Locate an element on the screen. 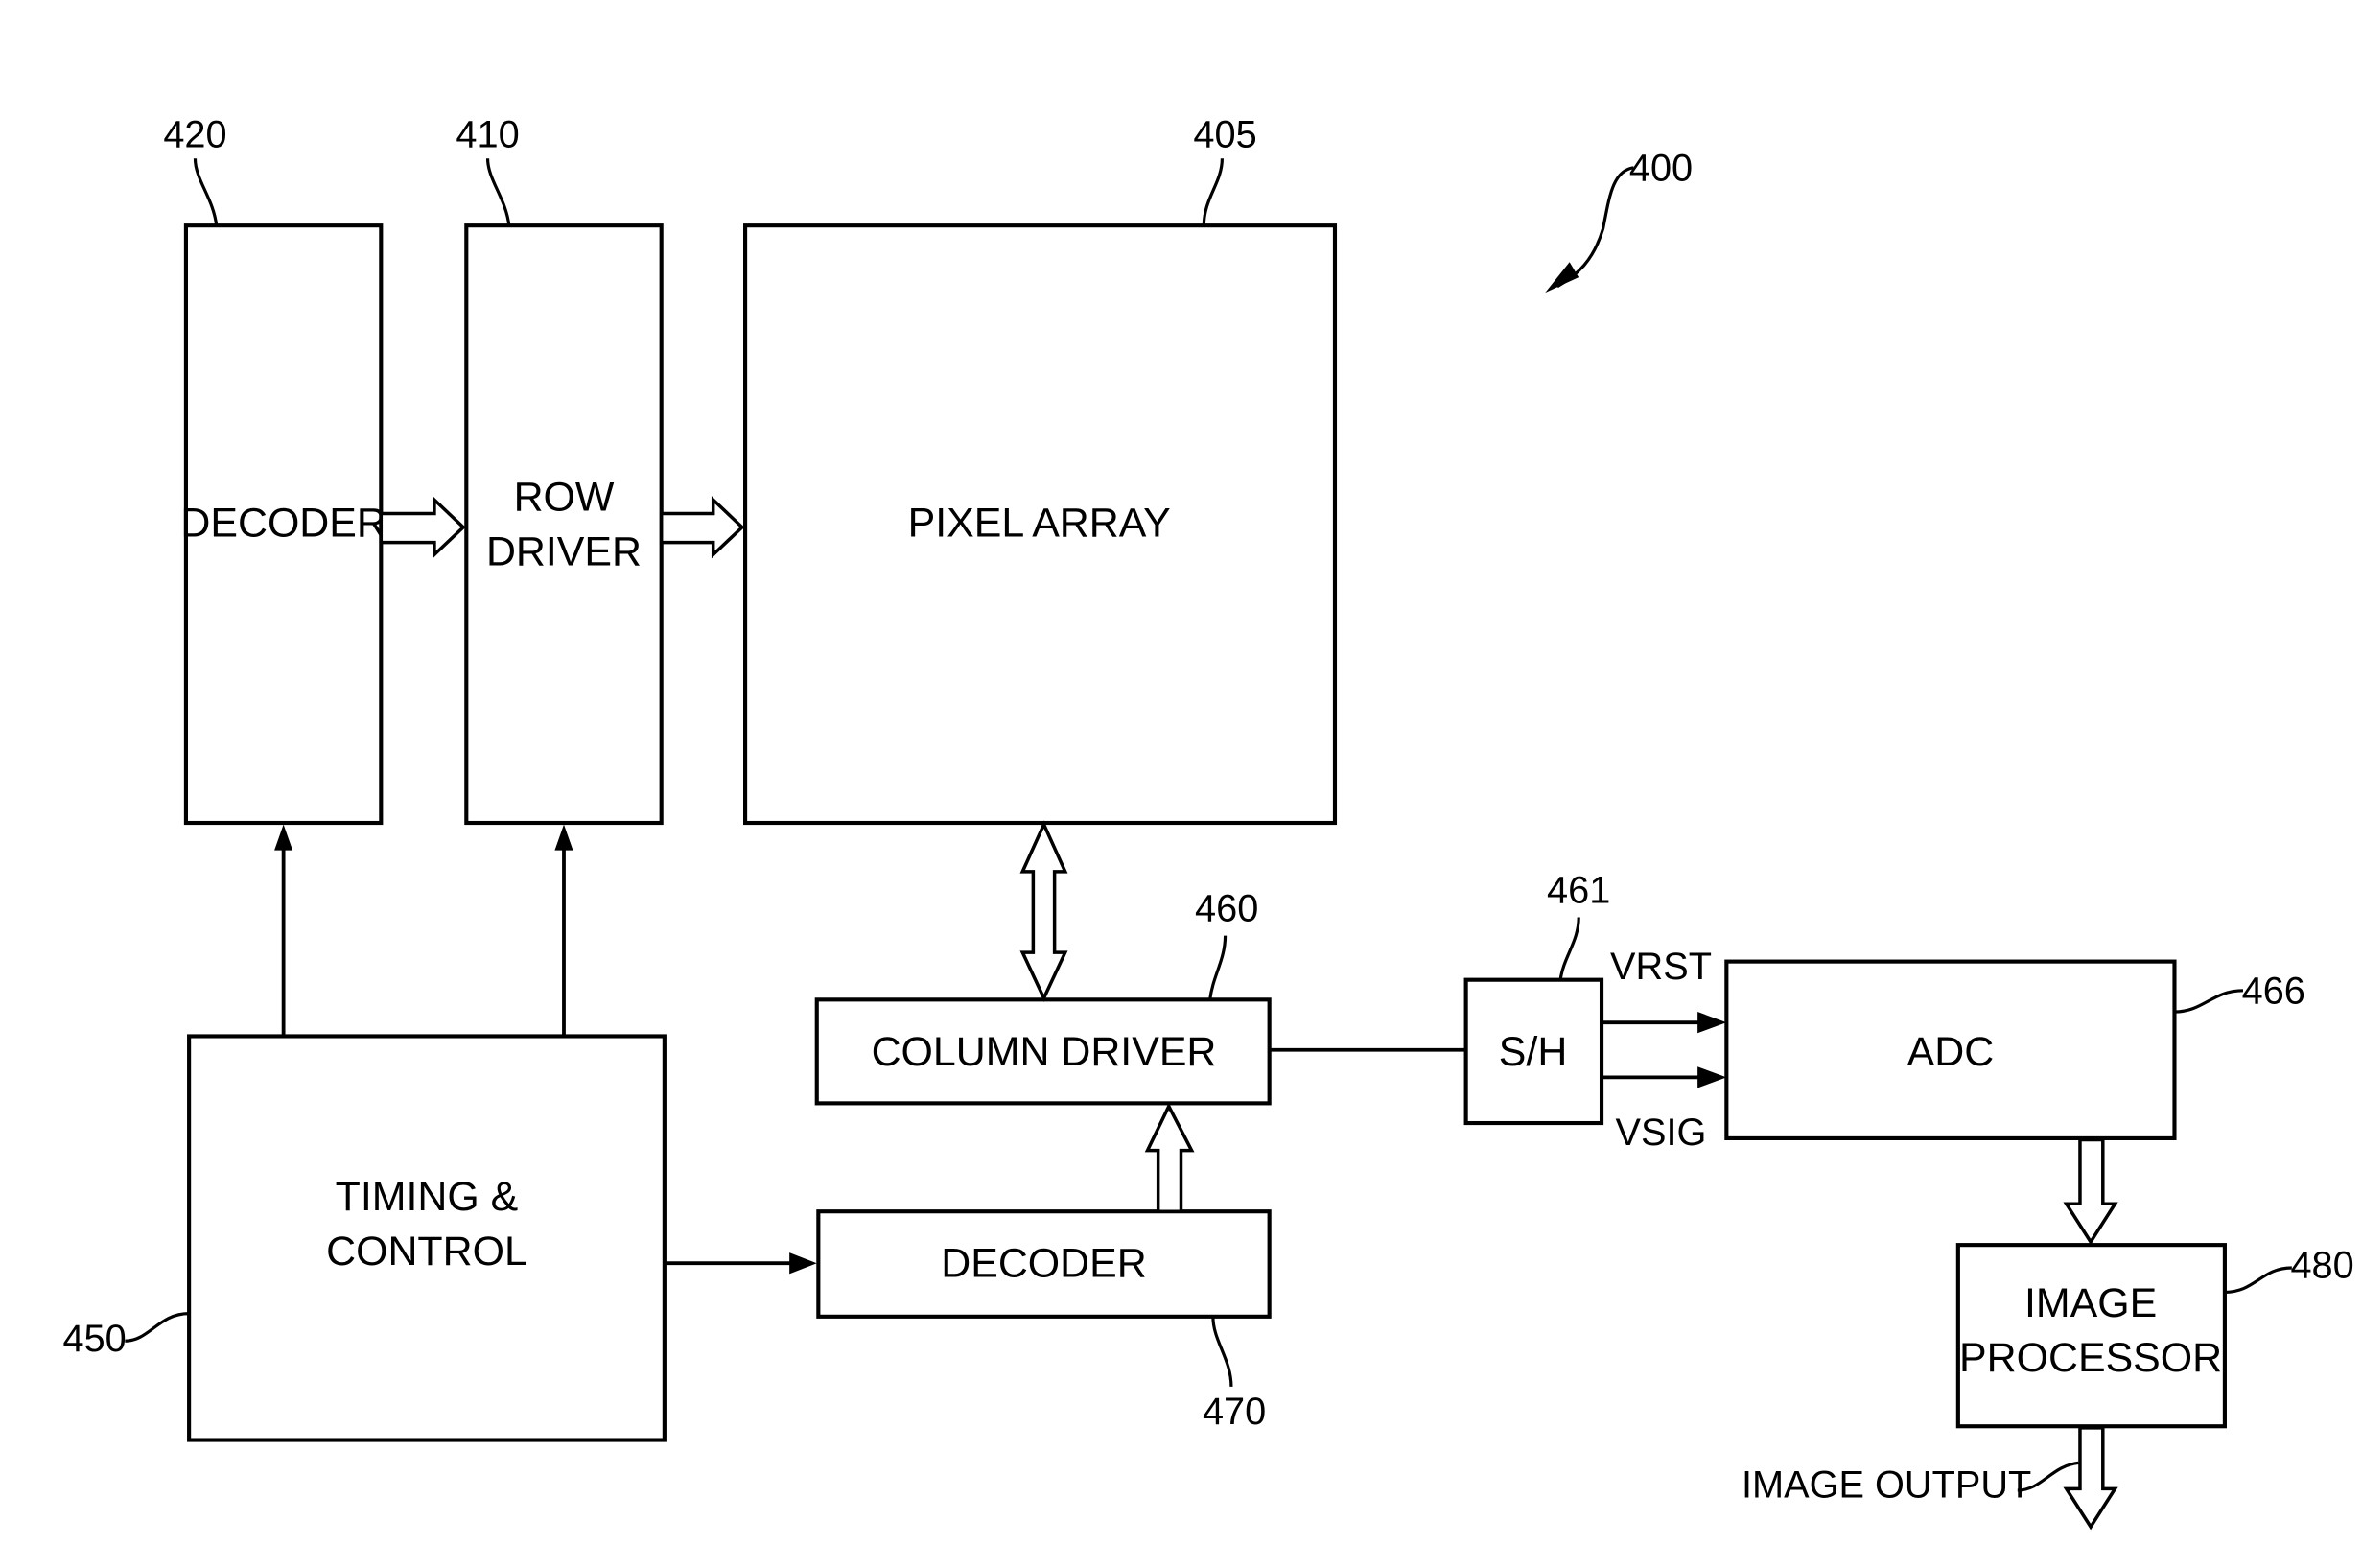 This screenshot has height=1568, width=2362. pixel-array-label: PIXEL ARRAY is located at coordinates (1039, 524).